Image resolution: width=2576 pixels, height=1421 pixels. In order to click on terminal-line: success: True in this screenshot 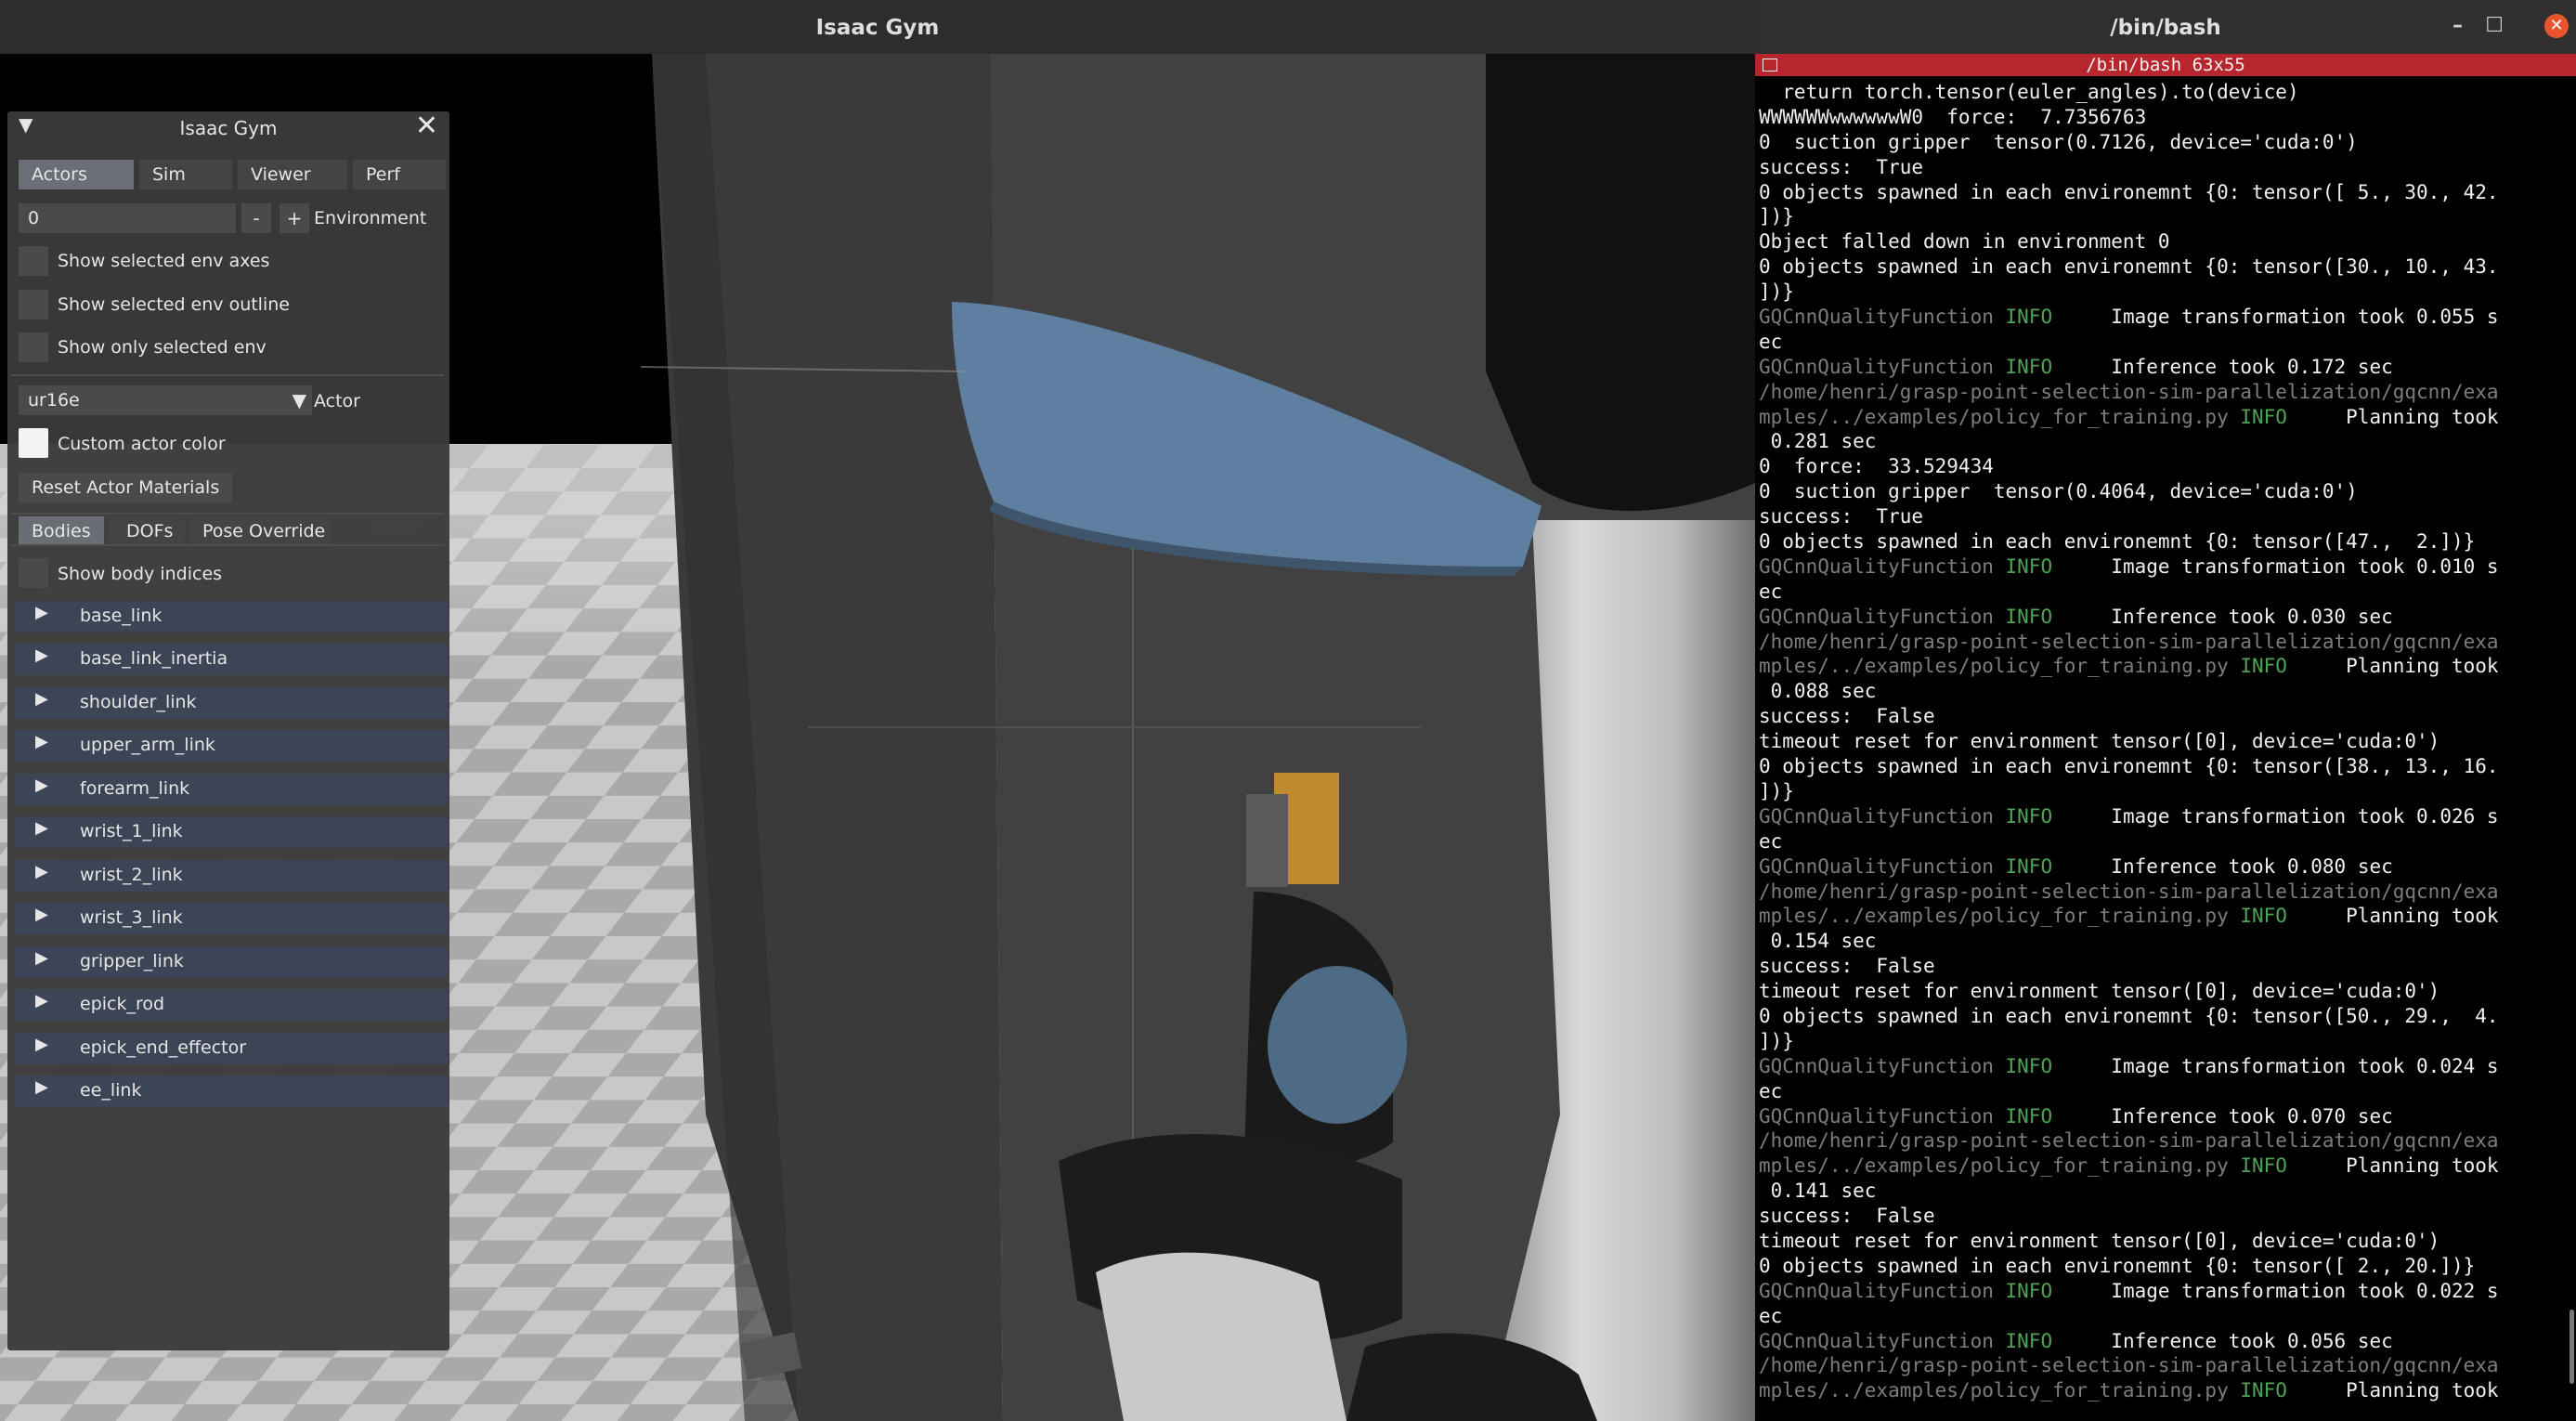, I will do `click(2165, 516)`.